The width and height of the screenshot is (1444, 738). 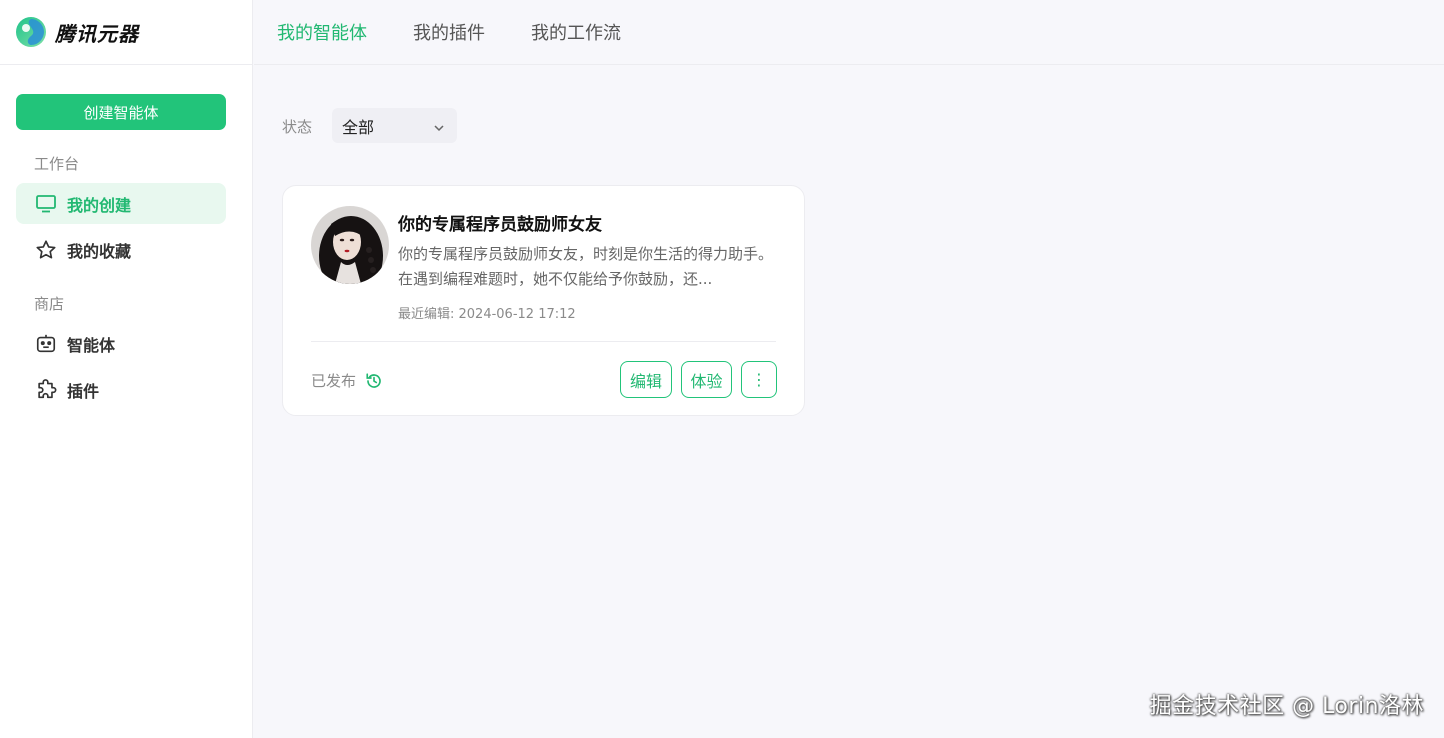 I want to click on brand: 腾讯元器, so click(x=126, y=32).